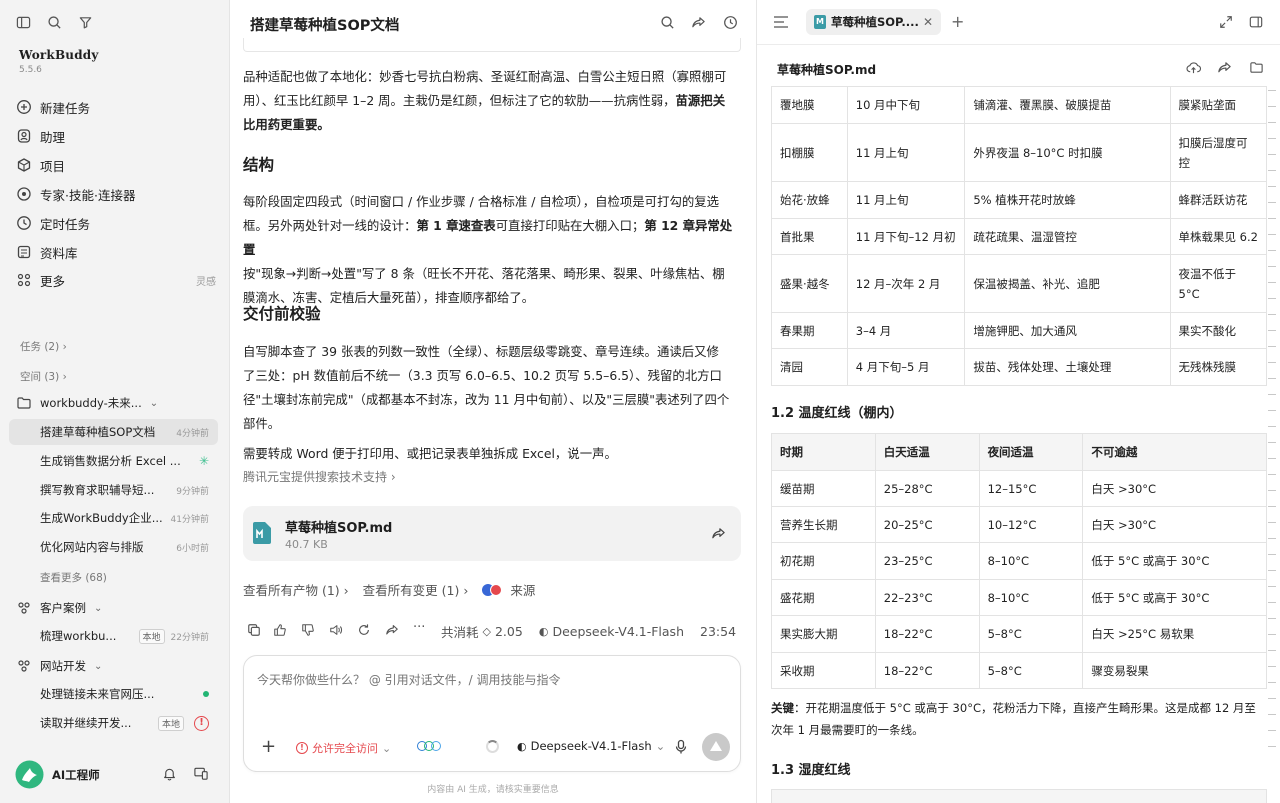  What do you see at coordinates (1031, 488) in the screenshot?
I see `table-cell: 12–15°C` at bounding box center [1031, 488].